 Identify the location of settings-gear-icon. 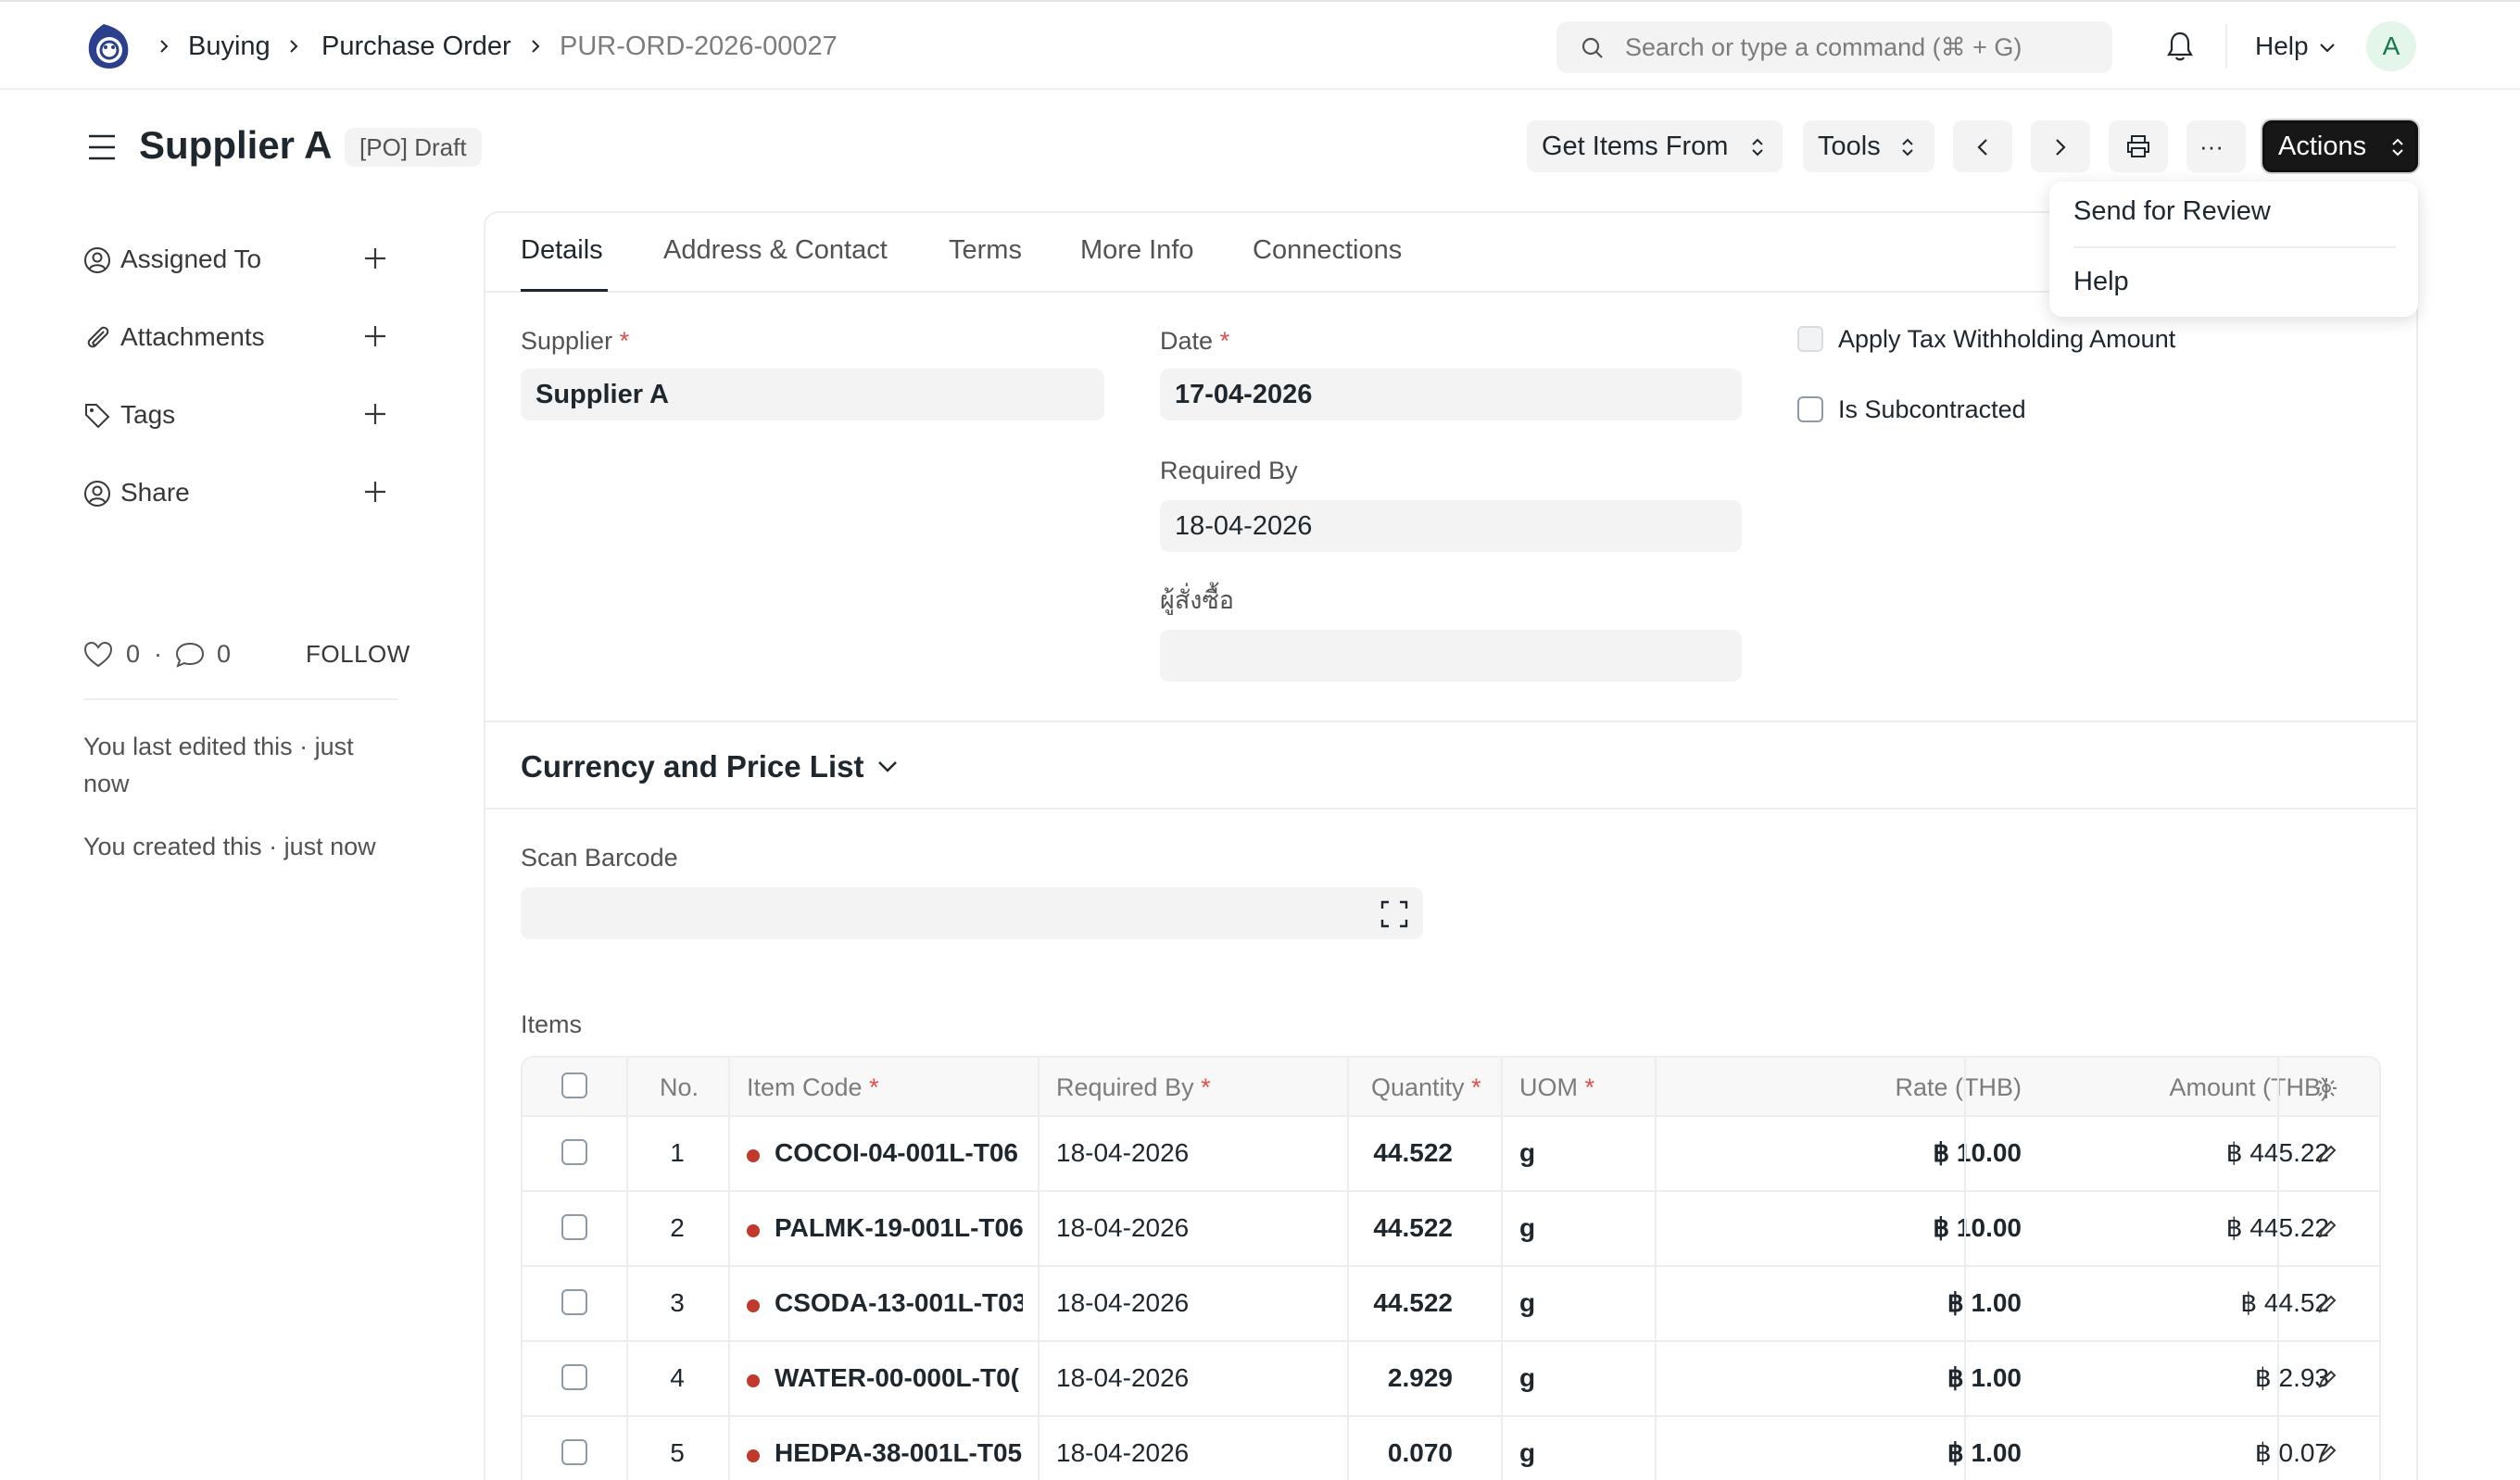
(2326, 1088).